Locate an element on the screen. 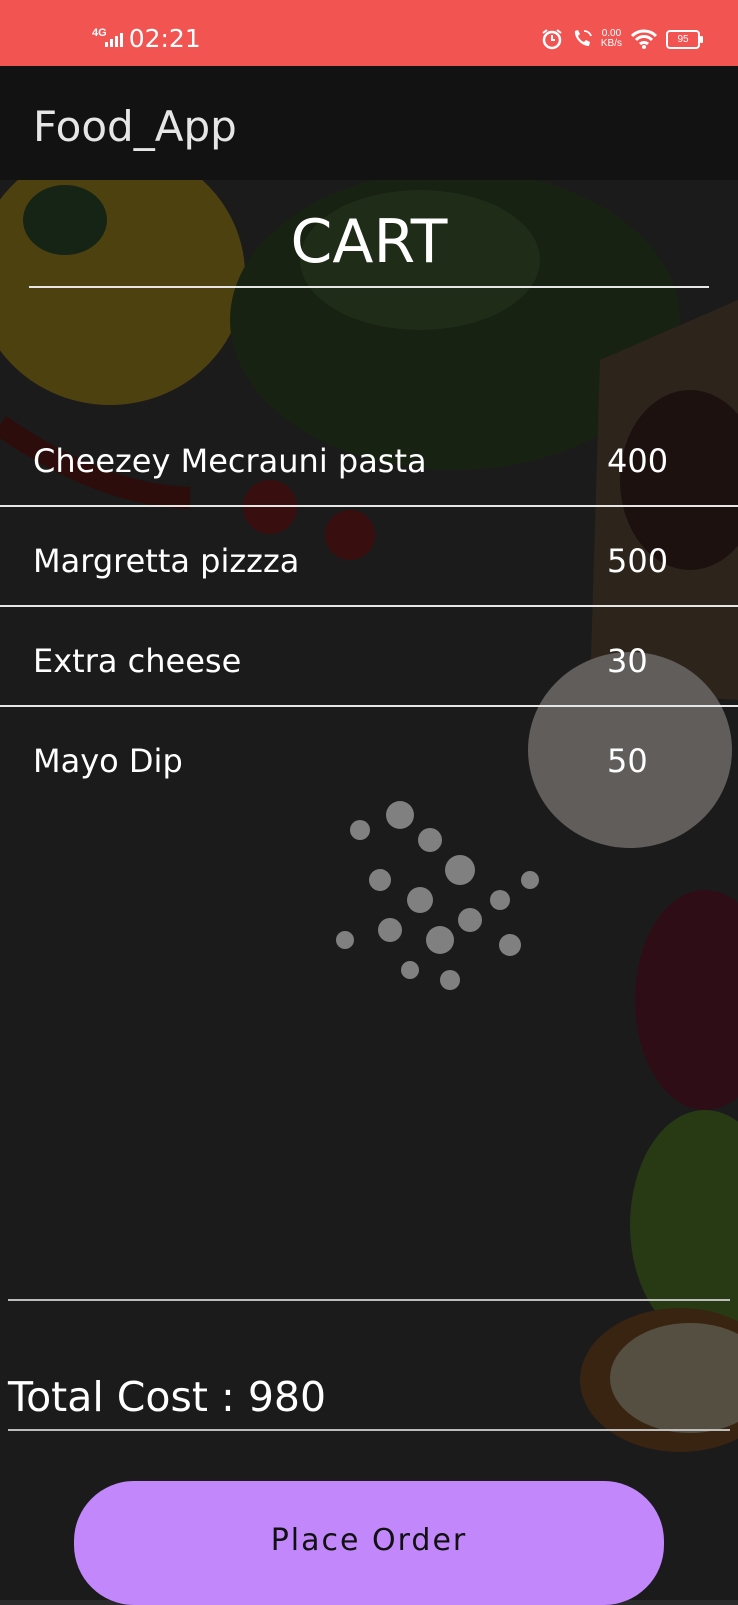 The height and width of the screenshot is (1605, 738). app-title: Food_App is located at coordinates (135, 126).